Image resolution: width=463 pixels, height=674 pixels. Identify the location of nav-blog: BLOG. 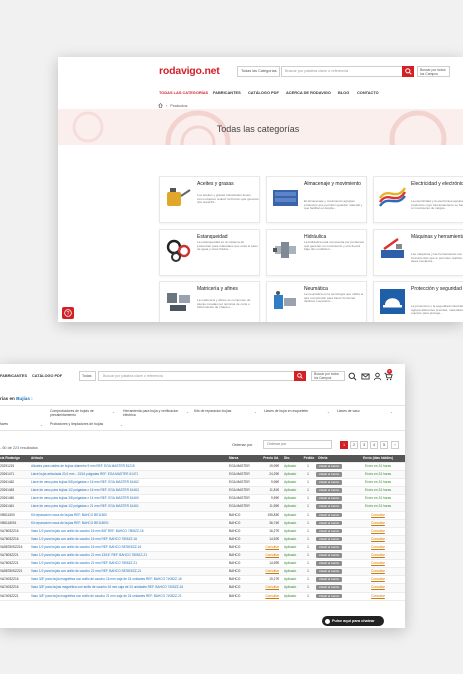
(343, 92).